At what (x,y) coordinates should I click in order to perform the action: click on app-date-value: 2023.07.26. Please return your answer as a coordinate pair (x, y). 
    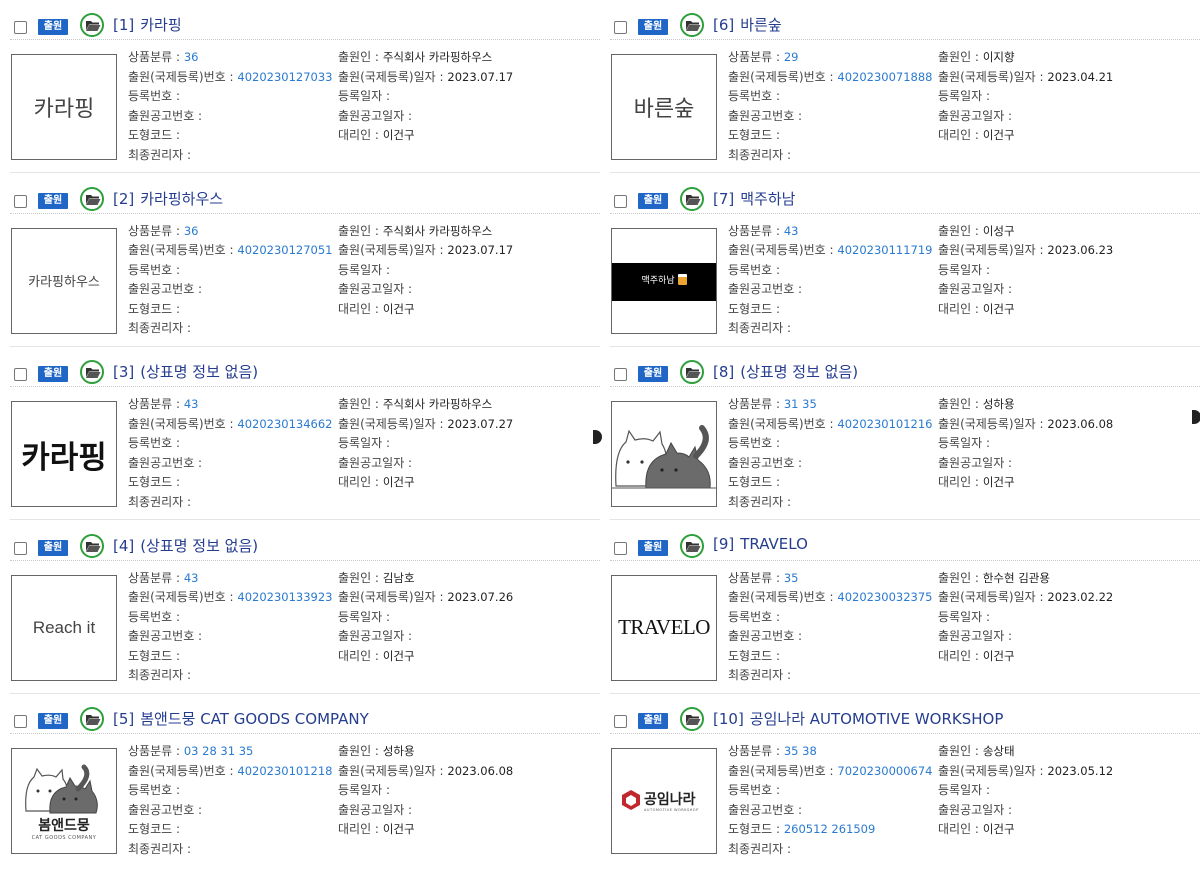
    Looking at the image, I should click on (480, 597).